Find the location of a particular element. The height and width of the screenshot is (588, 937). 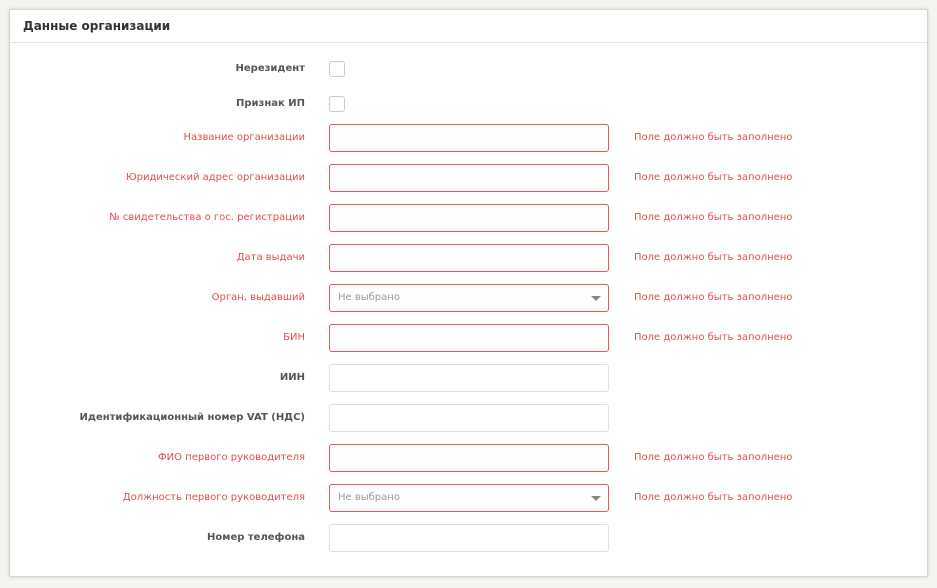

legal-address-input is located at coordinates (469, 178).